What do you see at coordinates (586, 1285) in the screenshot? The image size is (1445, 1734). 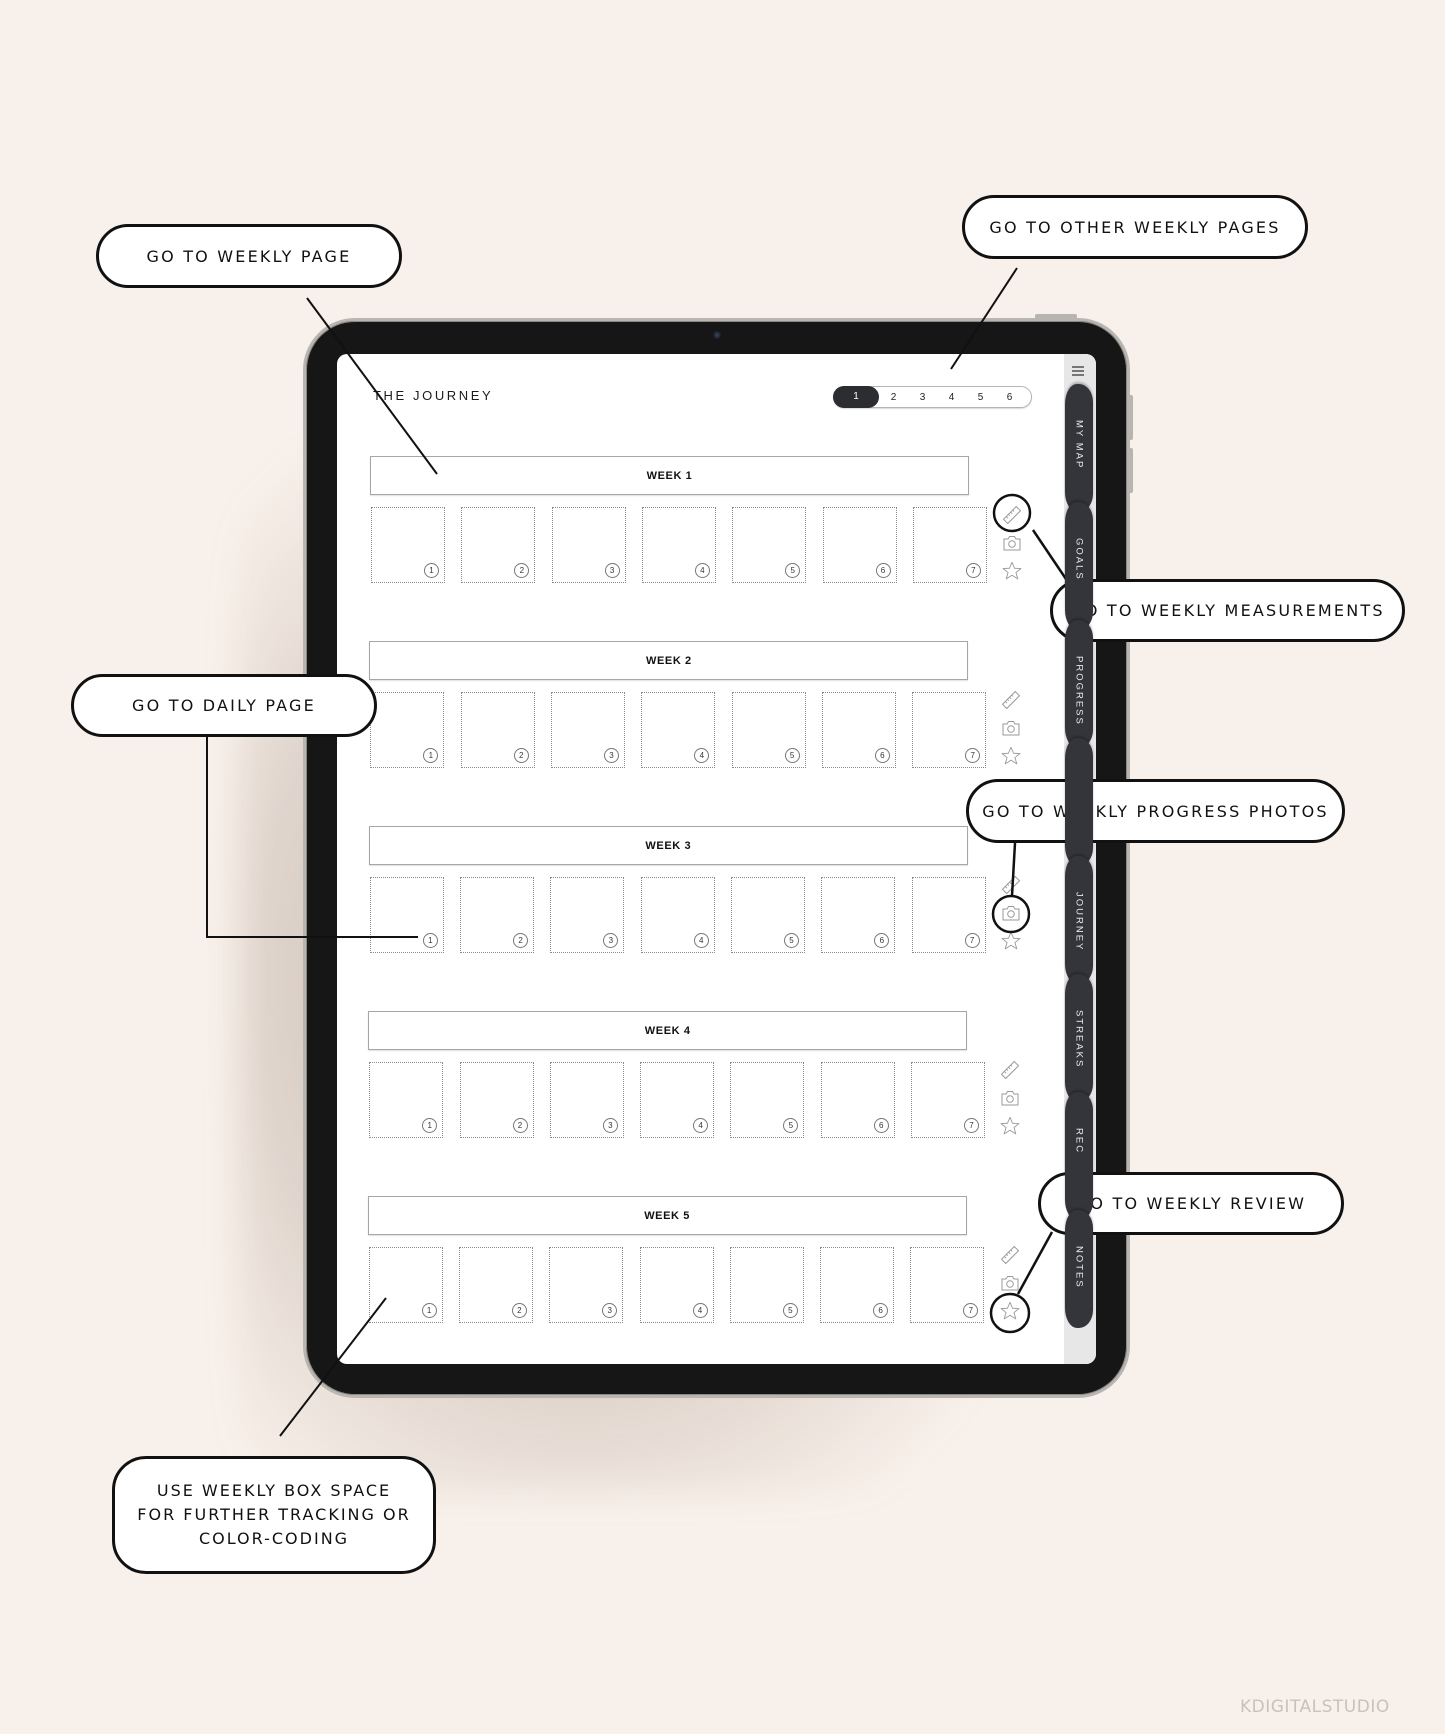 I see `week-5-day-3-box: 3` at bounding box center [586, 1285].